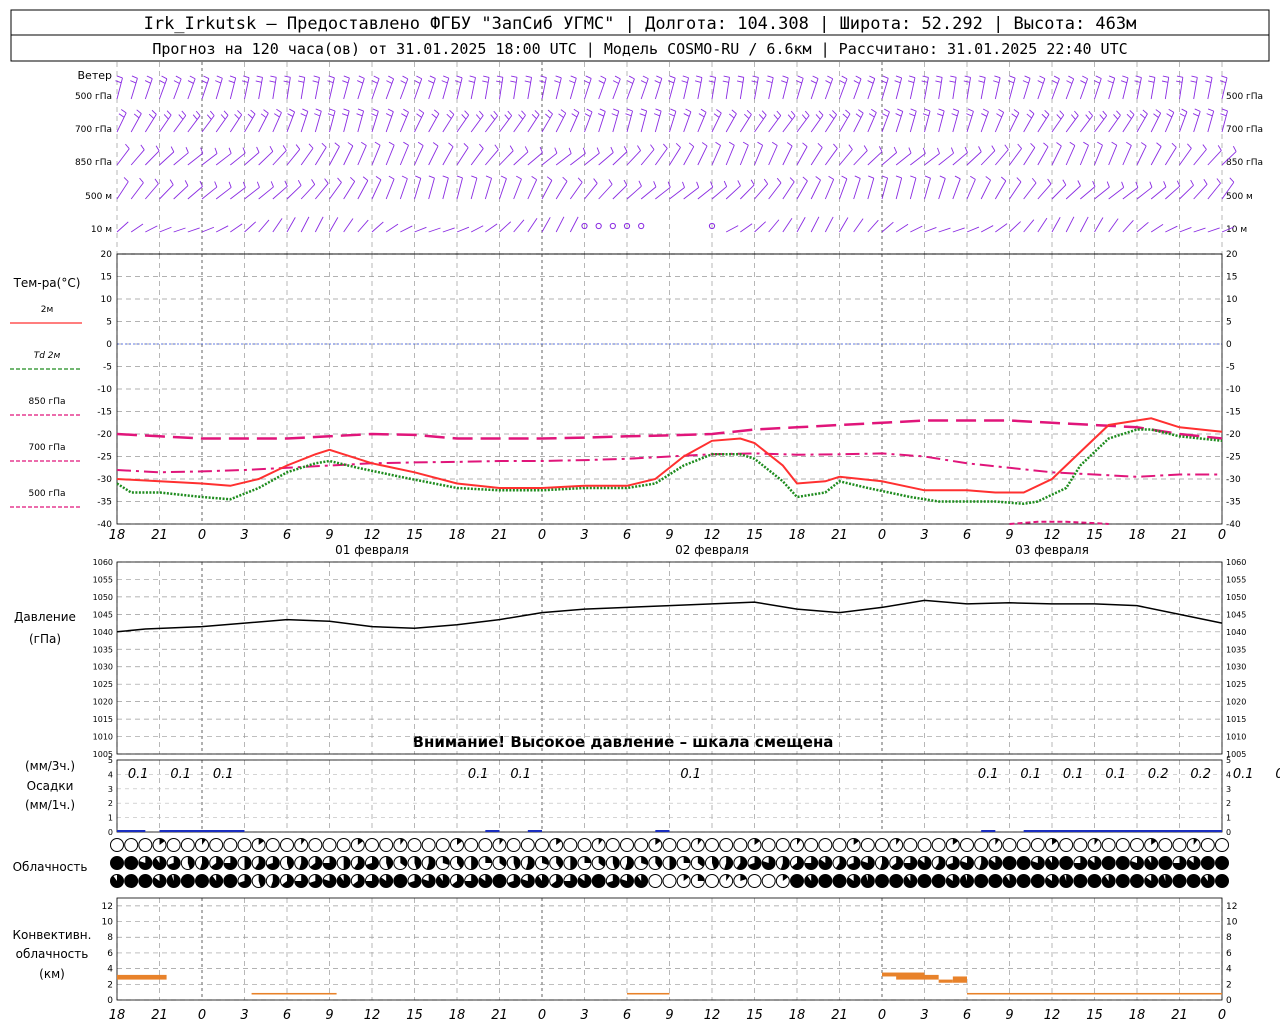 This screenshot has width=1280, height=1028. What do you see at coordinates (107, 368) in the screenshot?
I see `temp-ytick: -5` at bounding box center [107, 368].